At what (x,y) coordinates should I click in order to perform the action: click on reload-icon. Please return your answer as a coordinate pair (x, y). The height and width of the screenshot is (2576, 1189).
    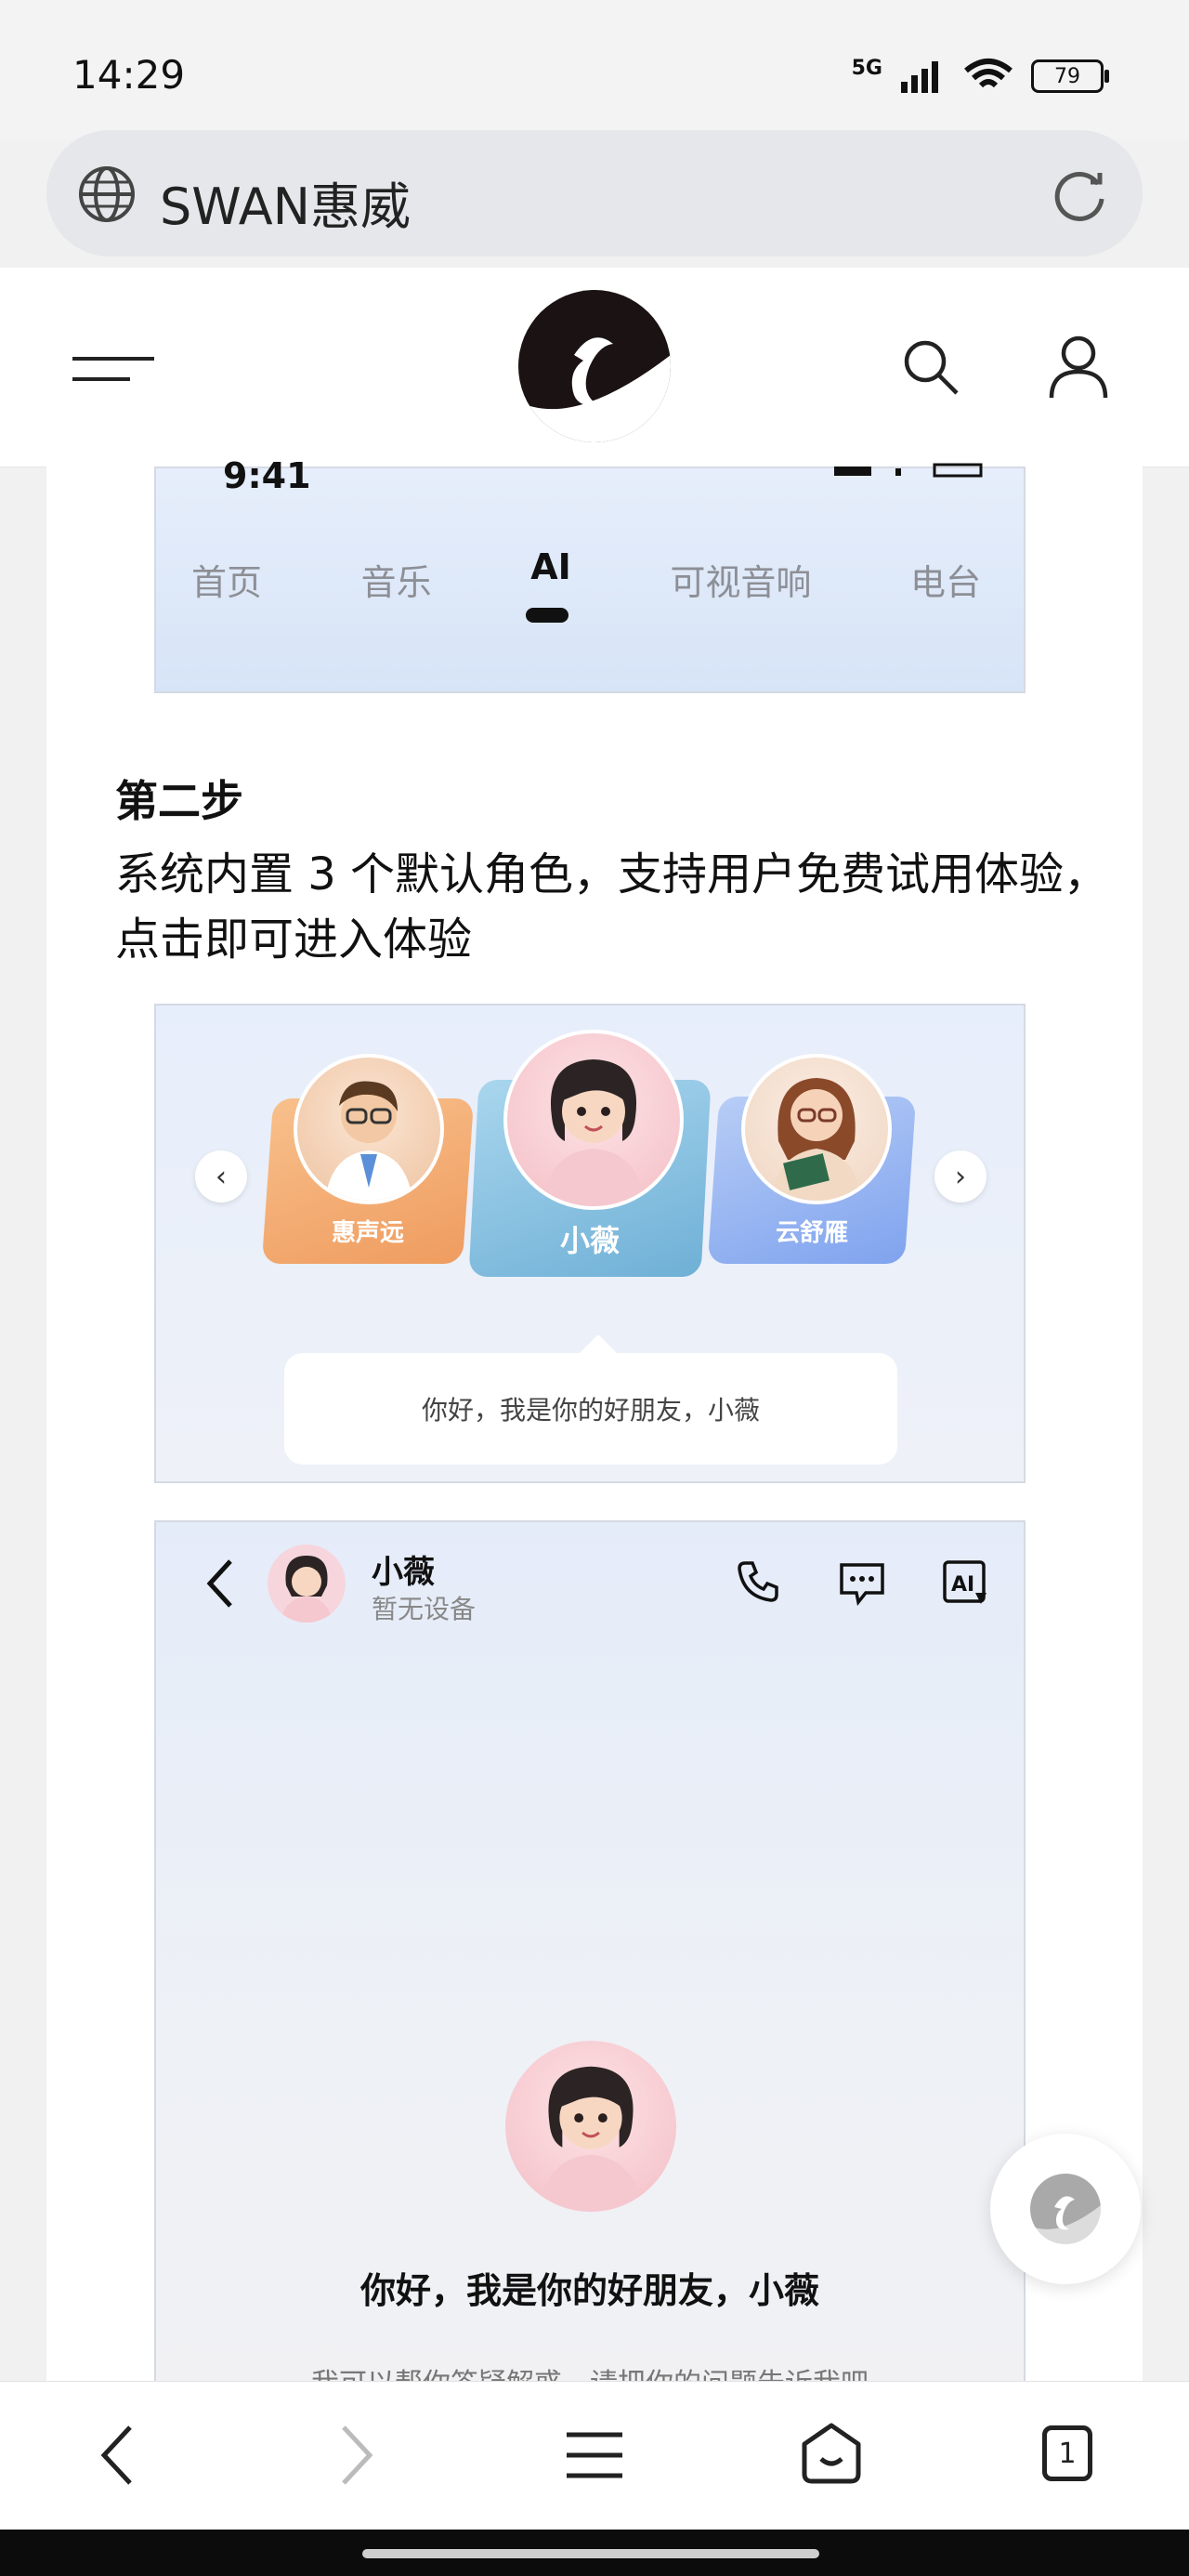
    Looking at the image, I should click on (1079, 195).